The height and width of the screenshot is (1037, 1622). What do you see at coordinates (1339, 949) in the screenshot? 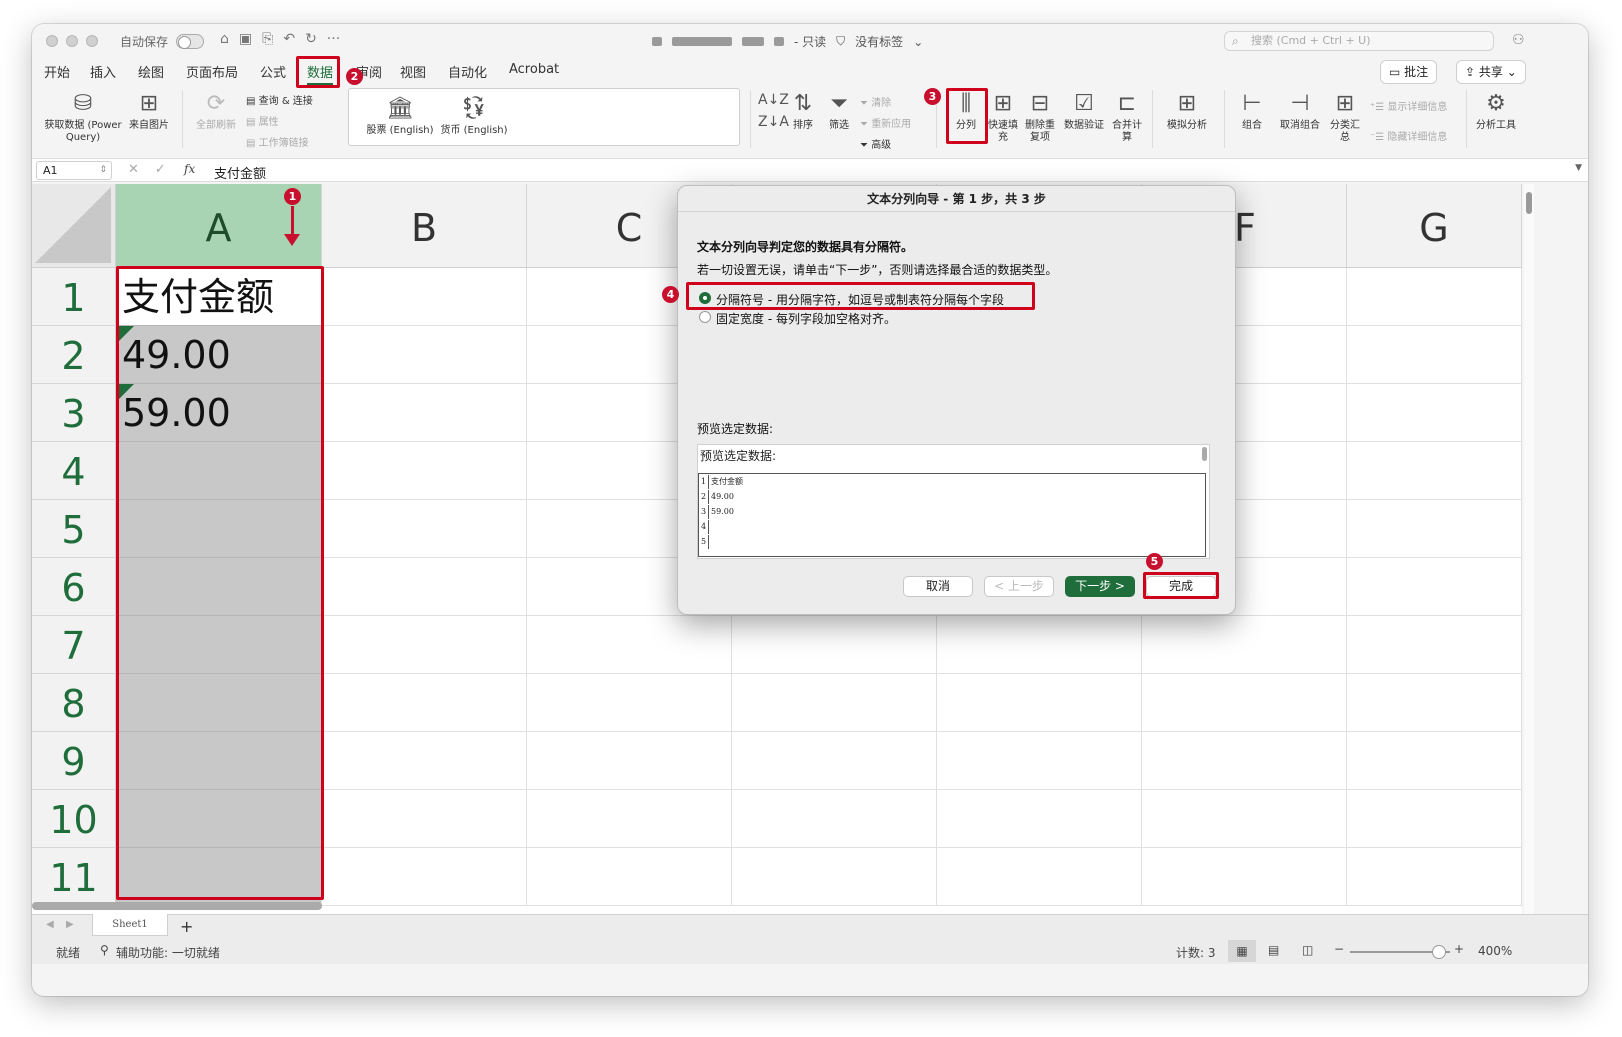
I see `zoom-out-icon: −` at bounding box center [1339, 949].